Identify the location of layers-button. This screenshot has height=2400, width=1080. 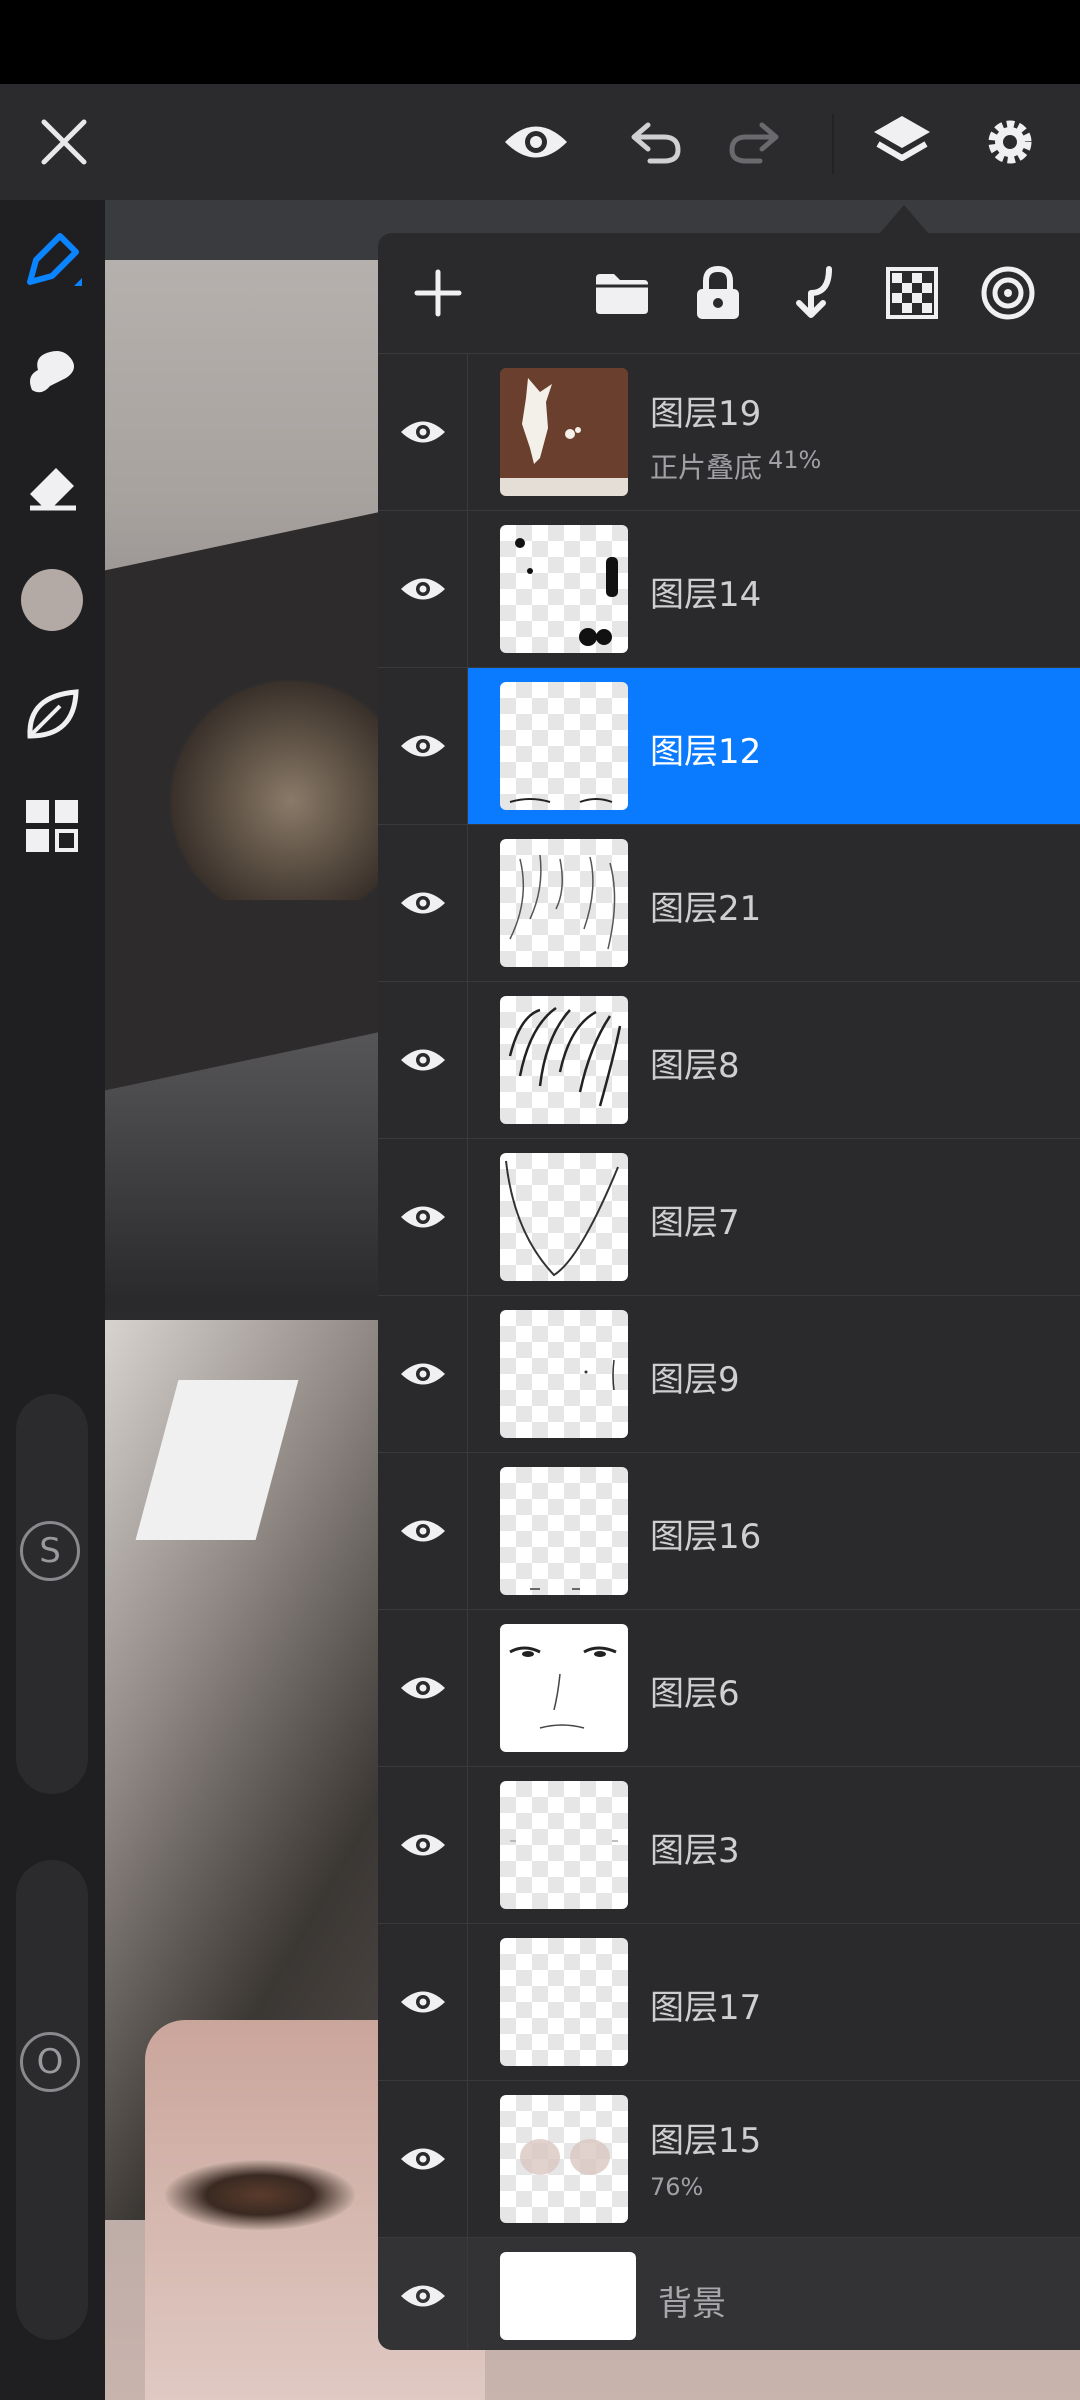
(902, 142).